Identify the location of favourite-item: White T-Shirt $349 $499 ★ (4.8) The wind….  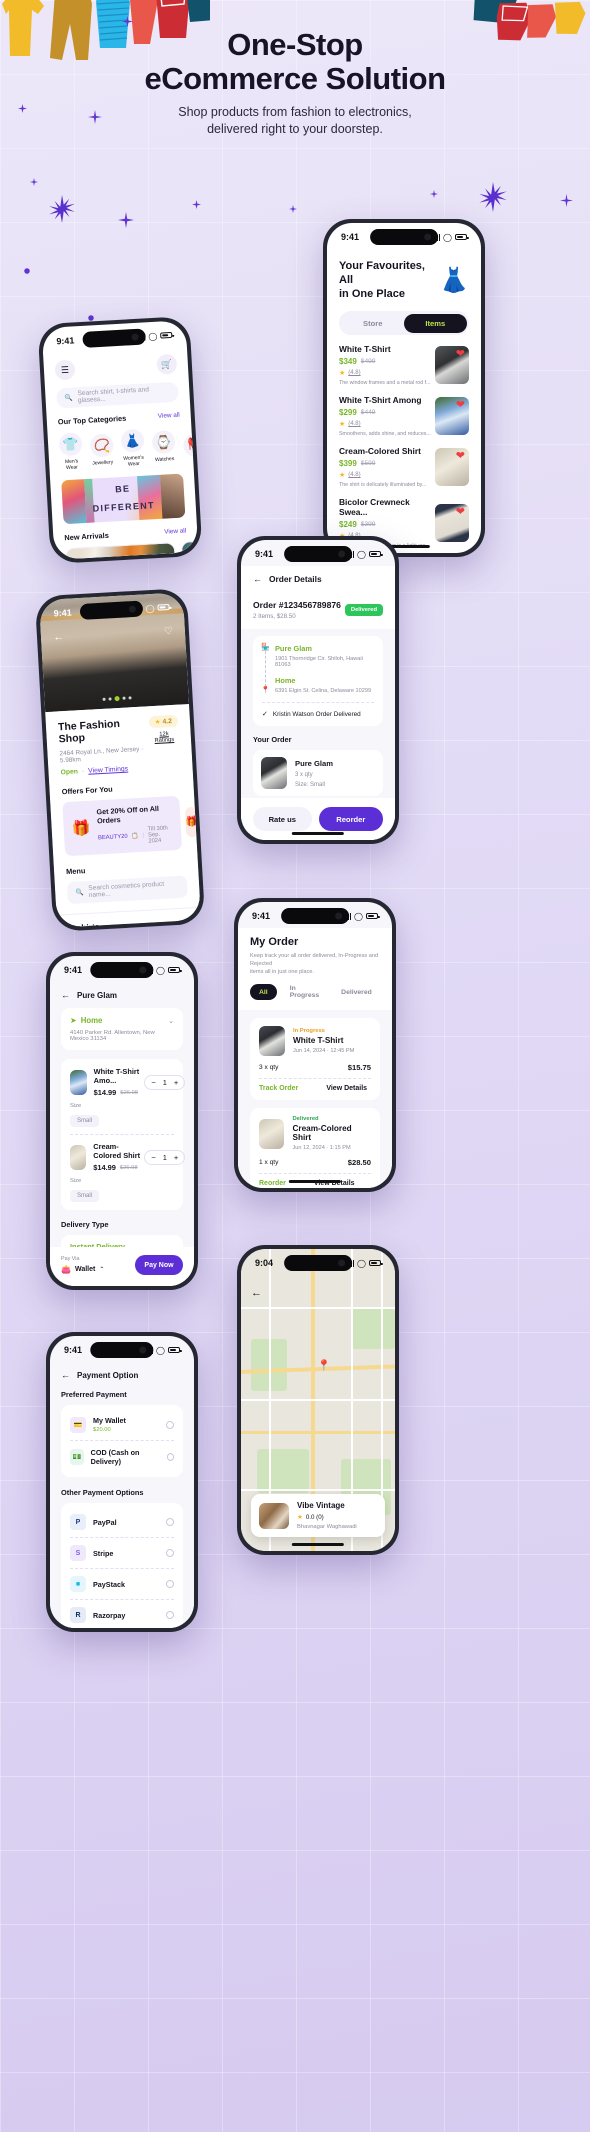
(404, 365).